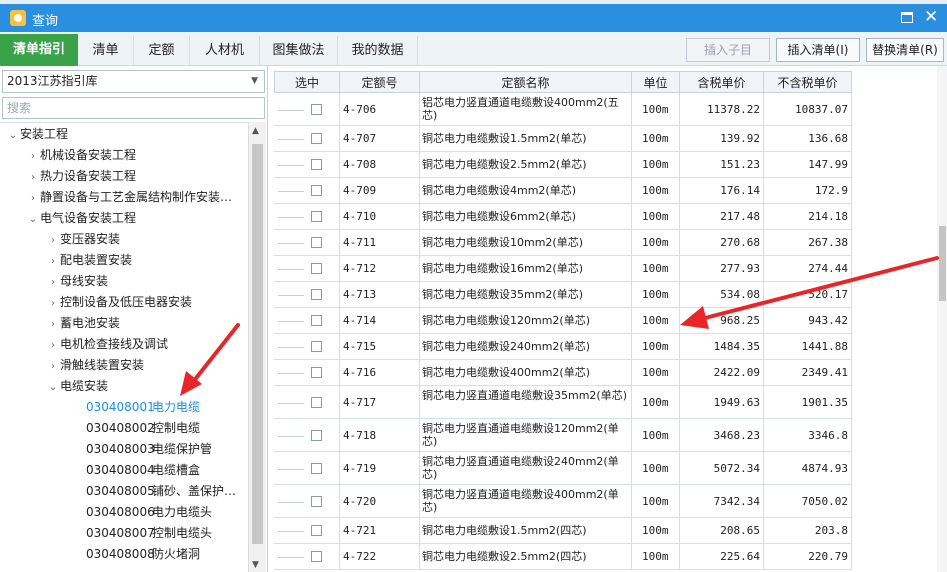  I want to click on tab-my-data: 我的数据, so click(378, 50).